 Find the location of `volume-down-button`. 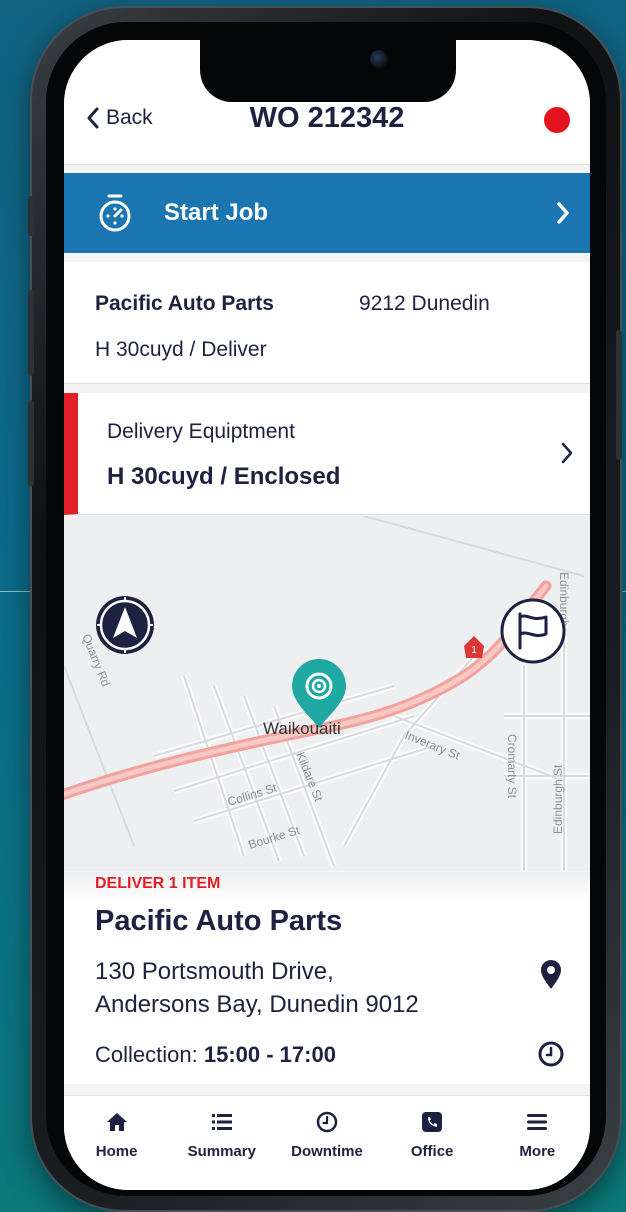

volume-down-button is located at coordinates (31, 443).